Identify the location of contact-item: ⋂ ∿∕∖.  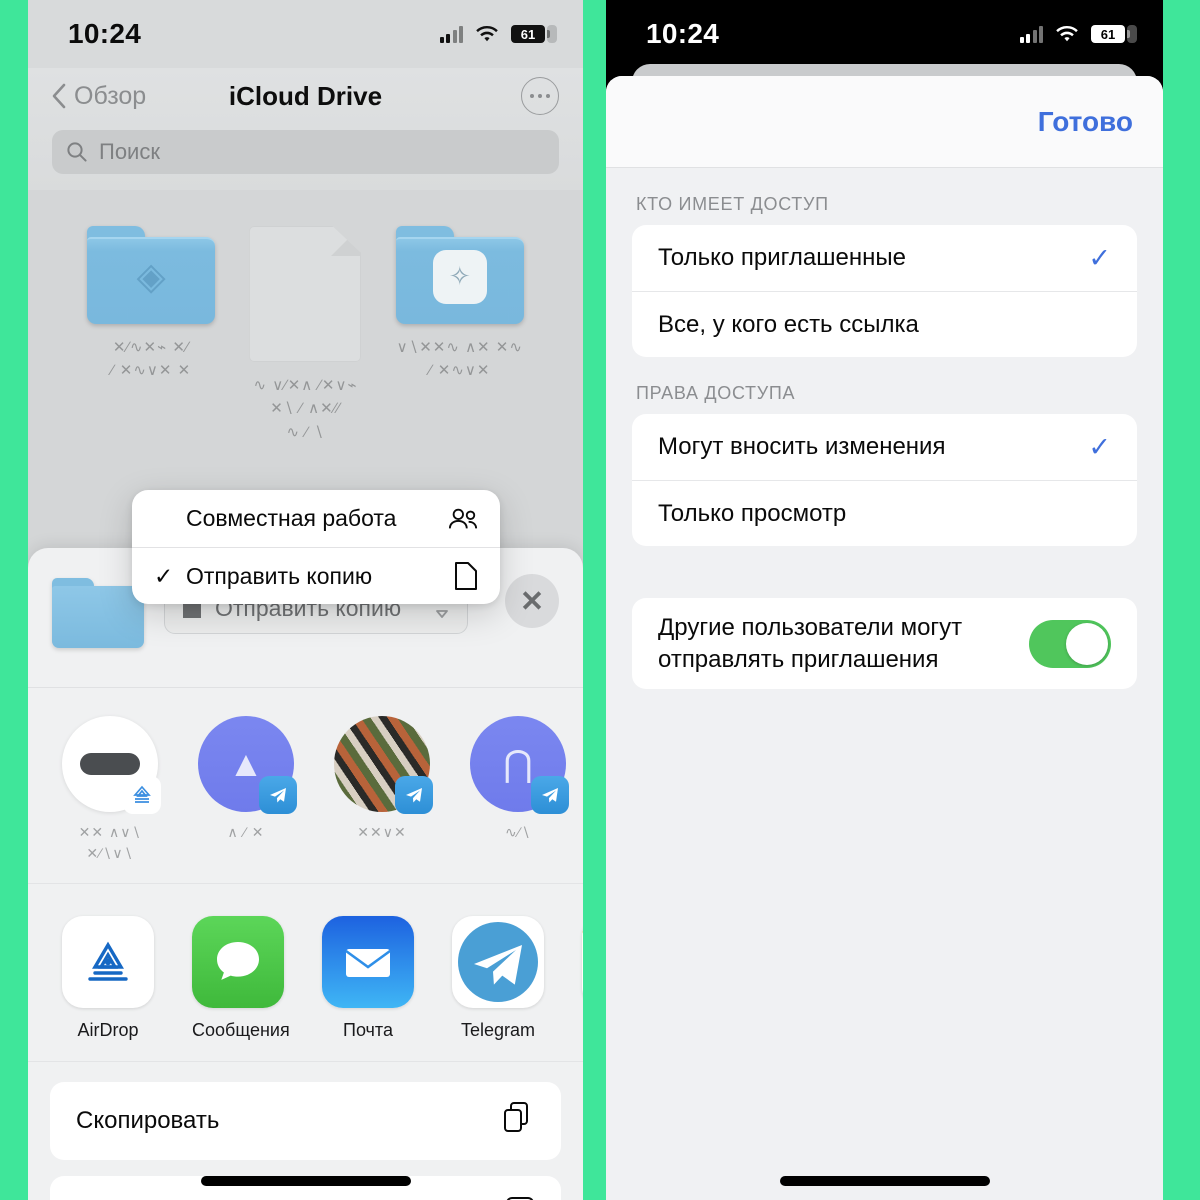
(519, 794).